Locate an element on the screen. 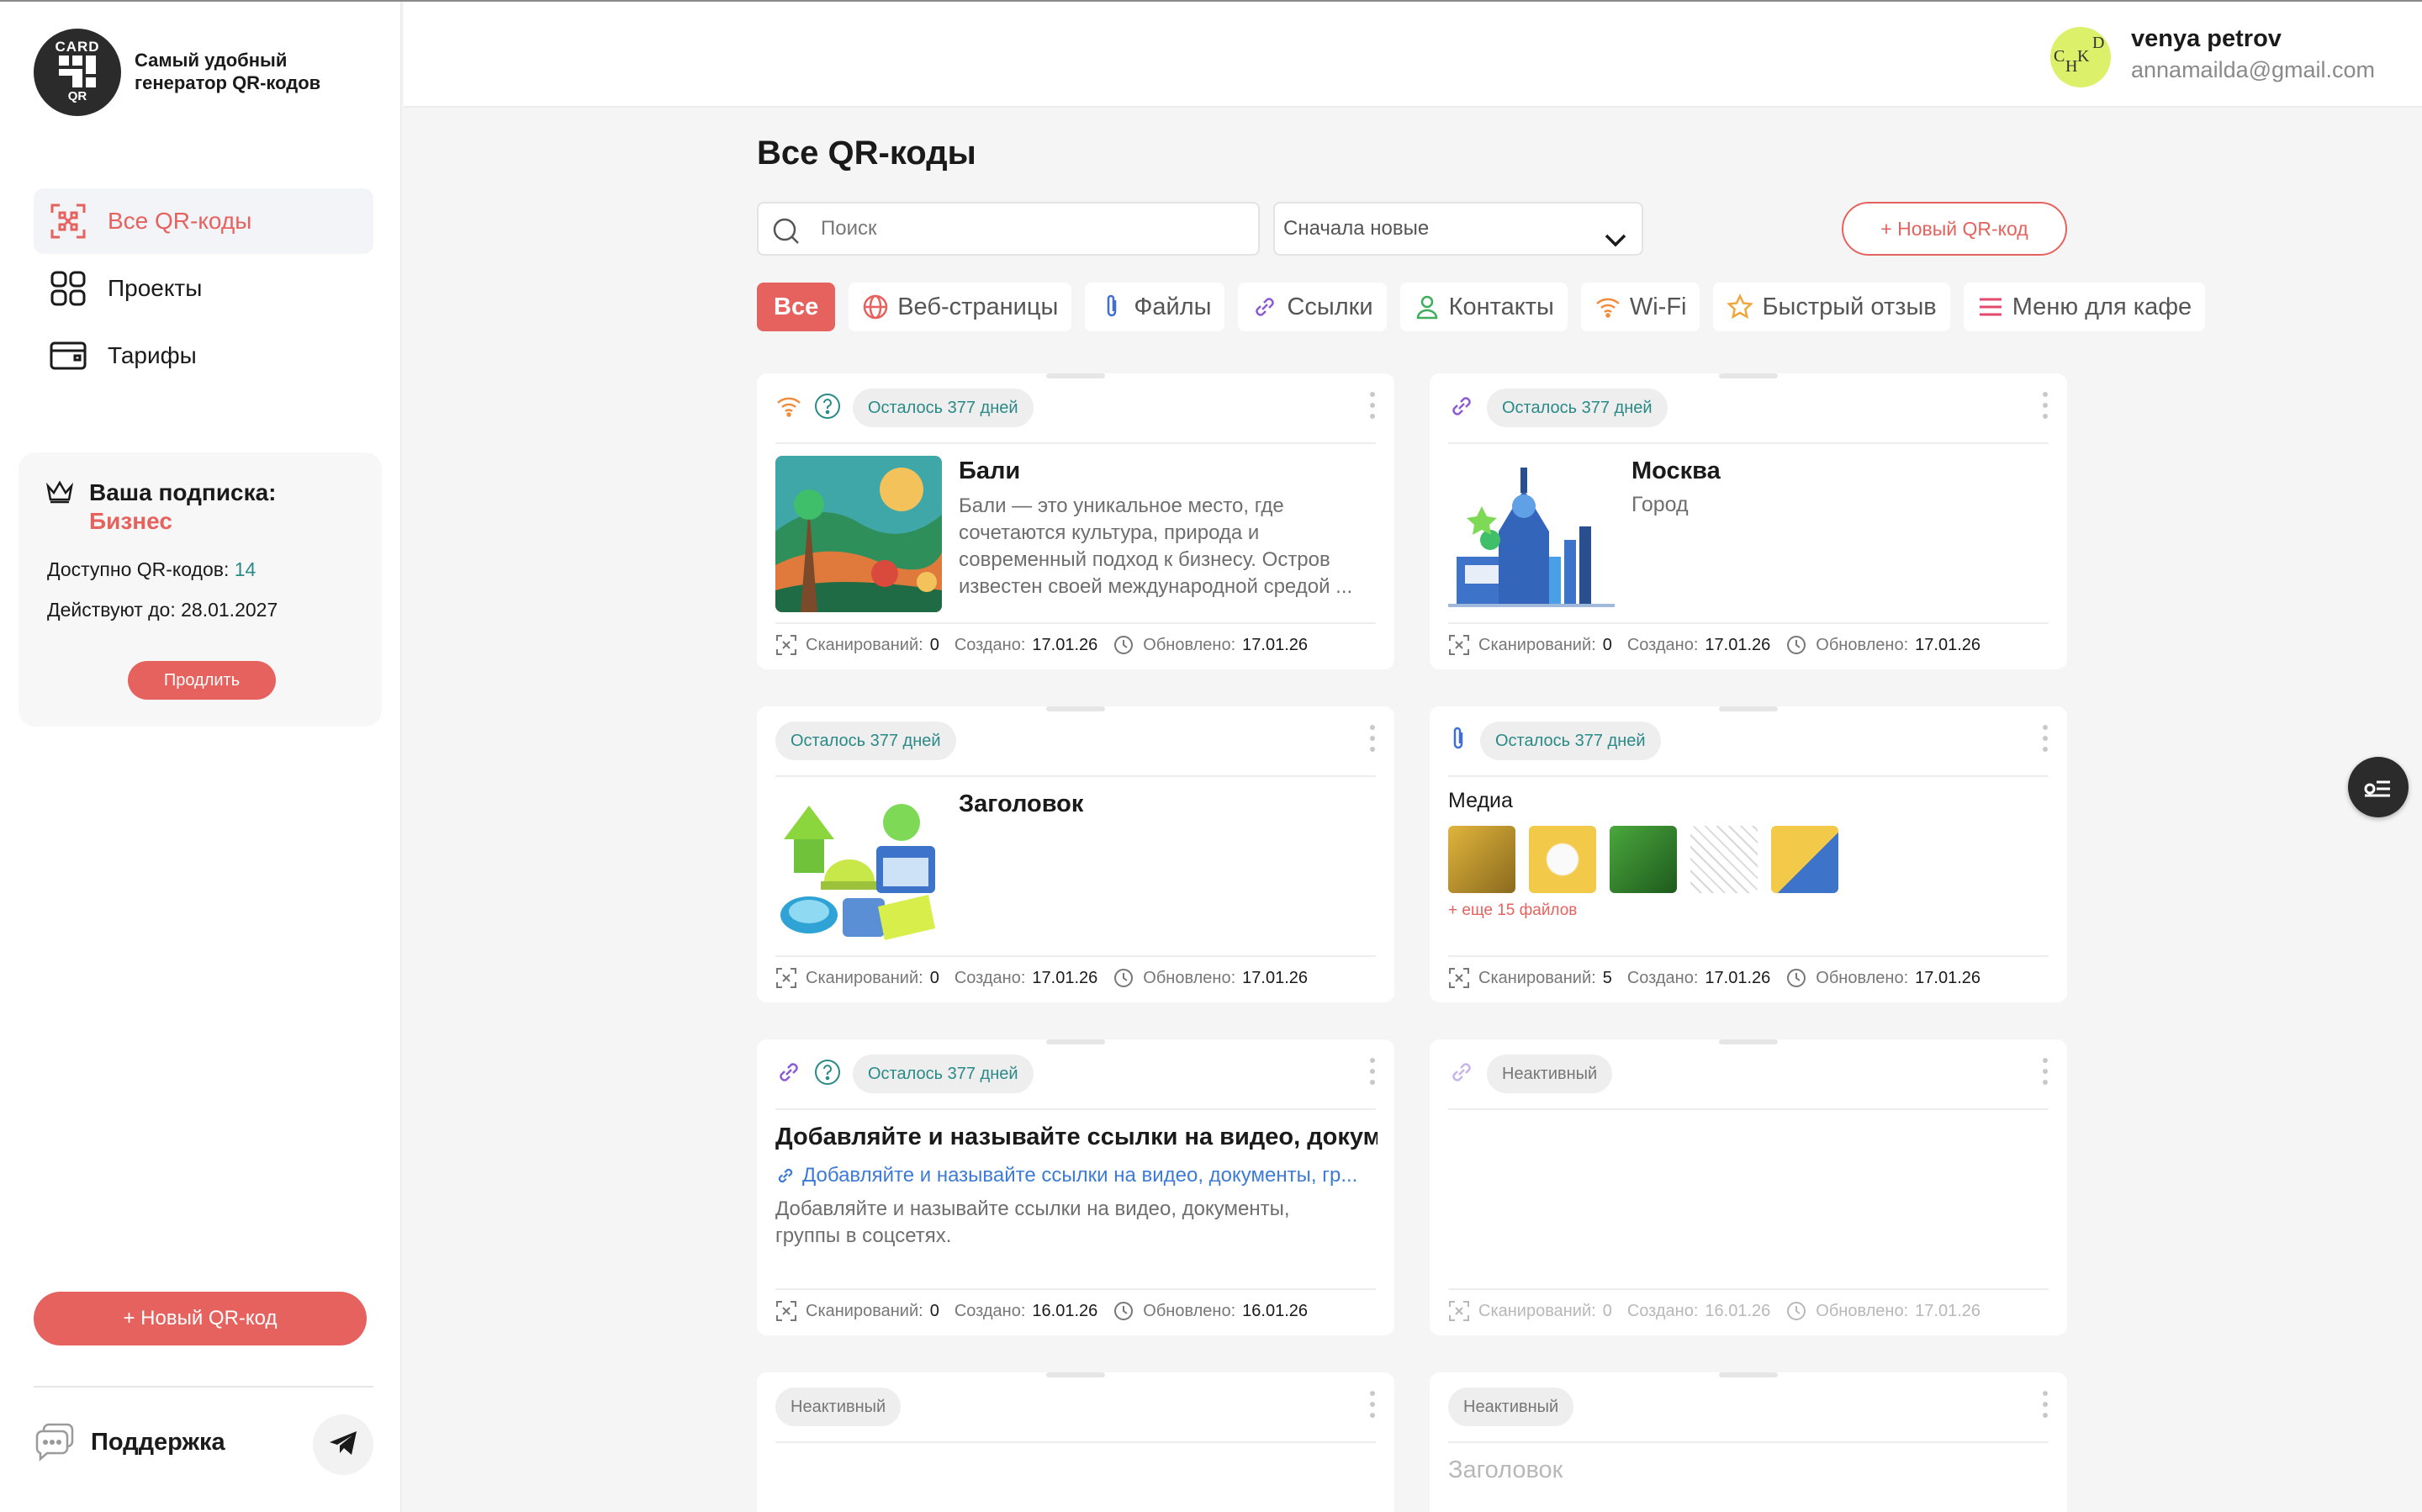 Image resolution: width=2422 pixels, height=1512 pixels. sidebar-item-tariffs: Тарифы is located at coordinates (203, 356).